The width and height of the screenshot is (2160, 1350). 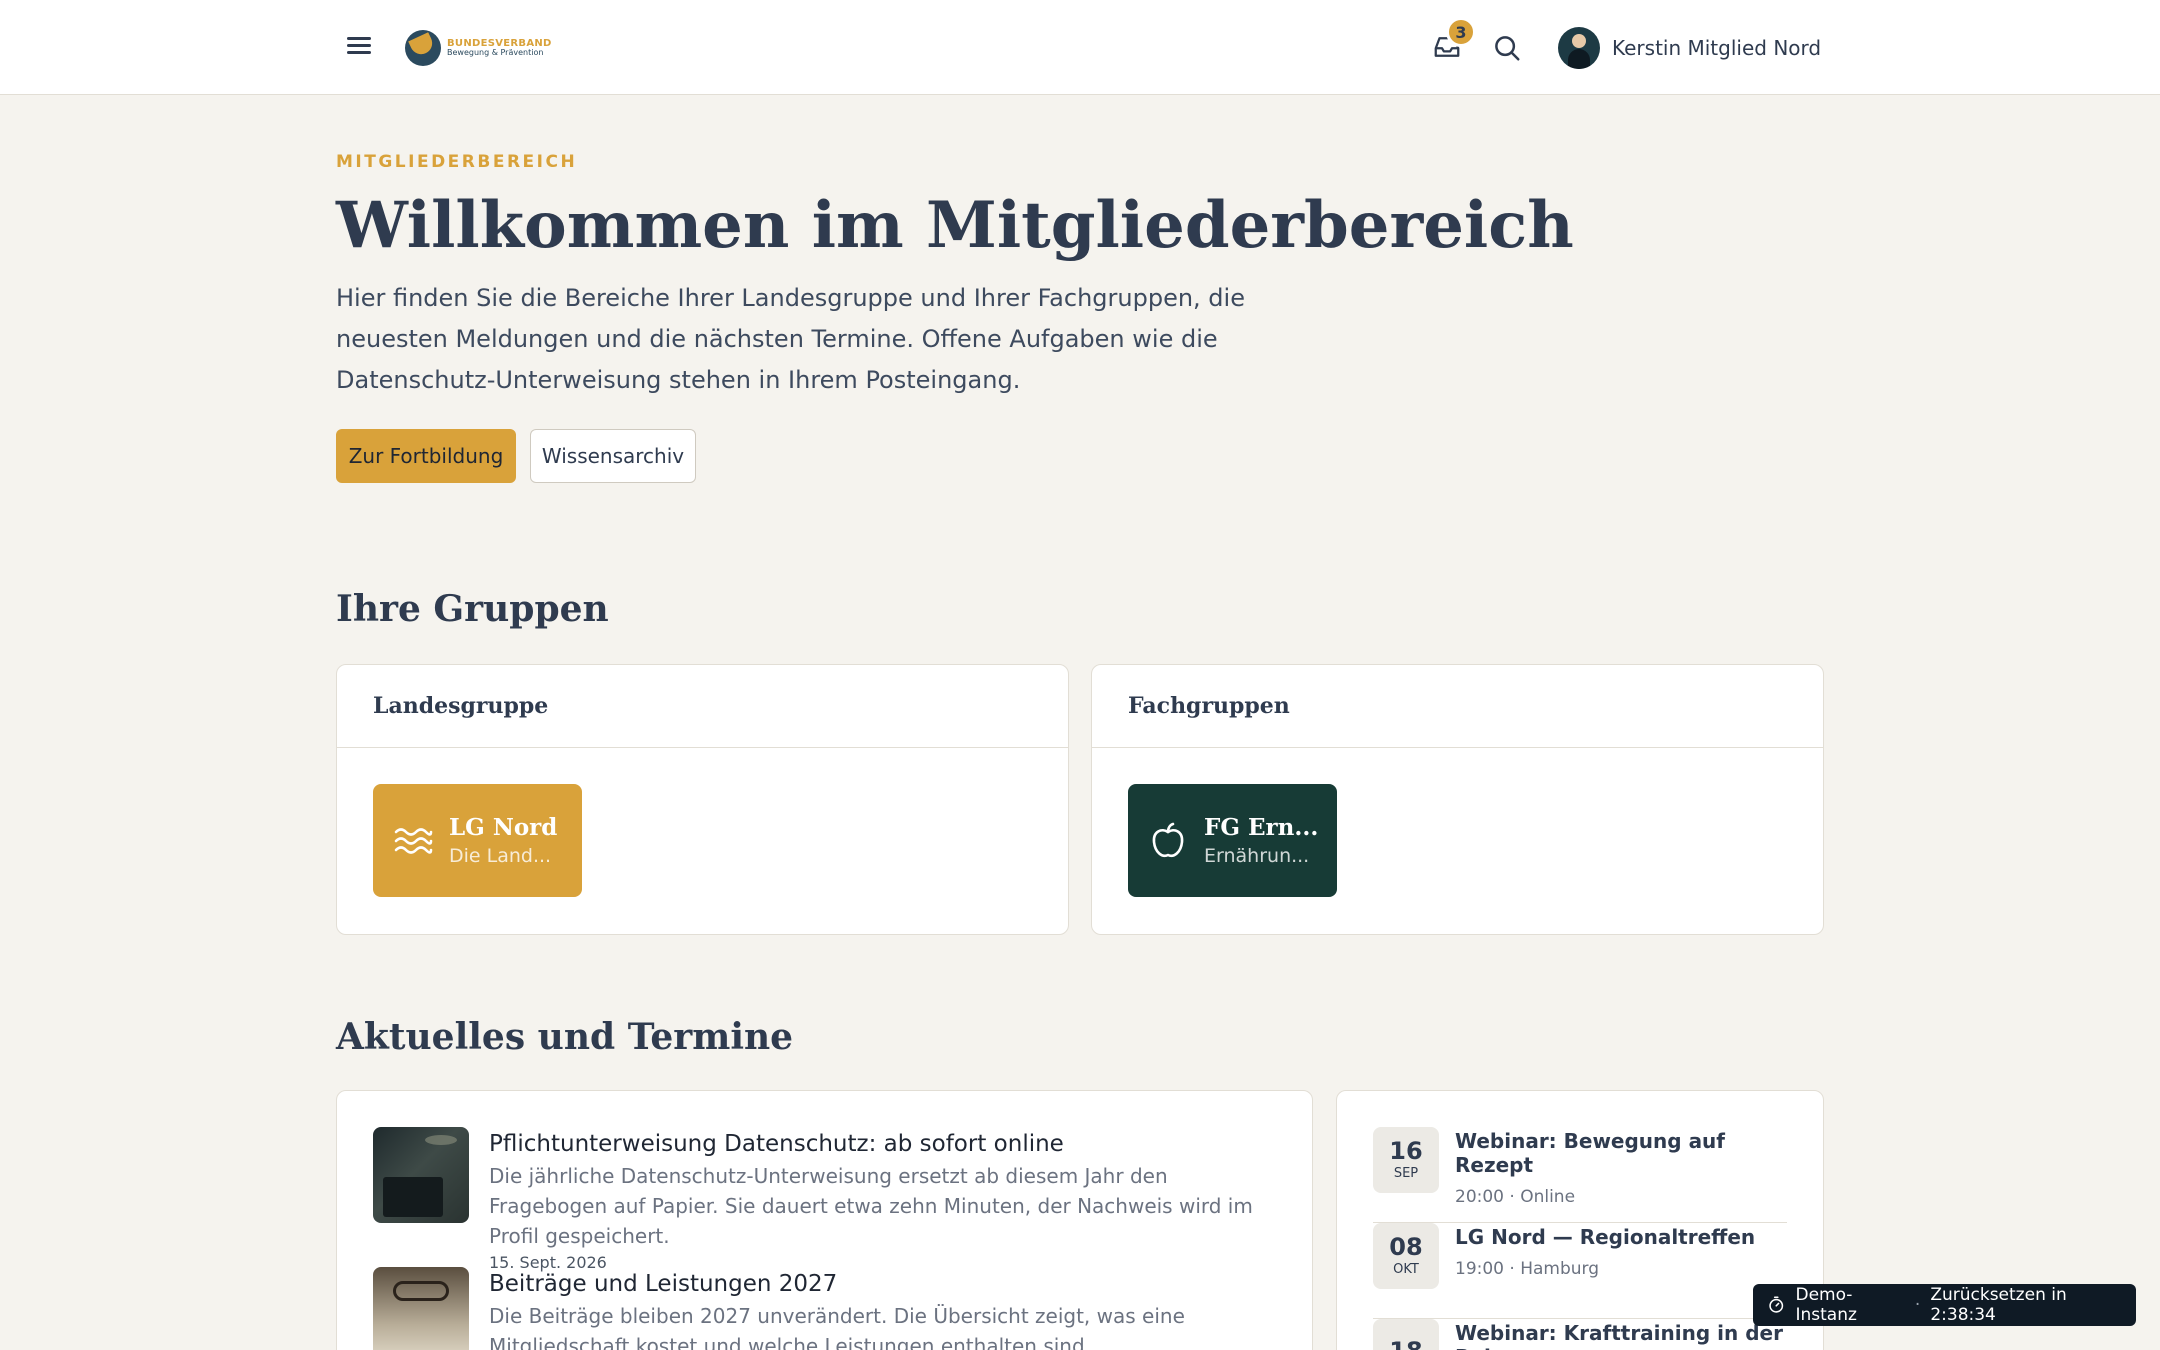 What do you see at coordinates (1515, 1197) in the screenshot?
I see `event-meta: 20:00 · Online` at bounding box center [1515, 1197].